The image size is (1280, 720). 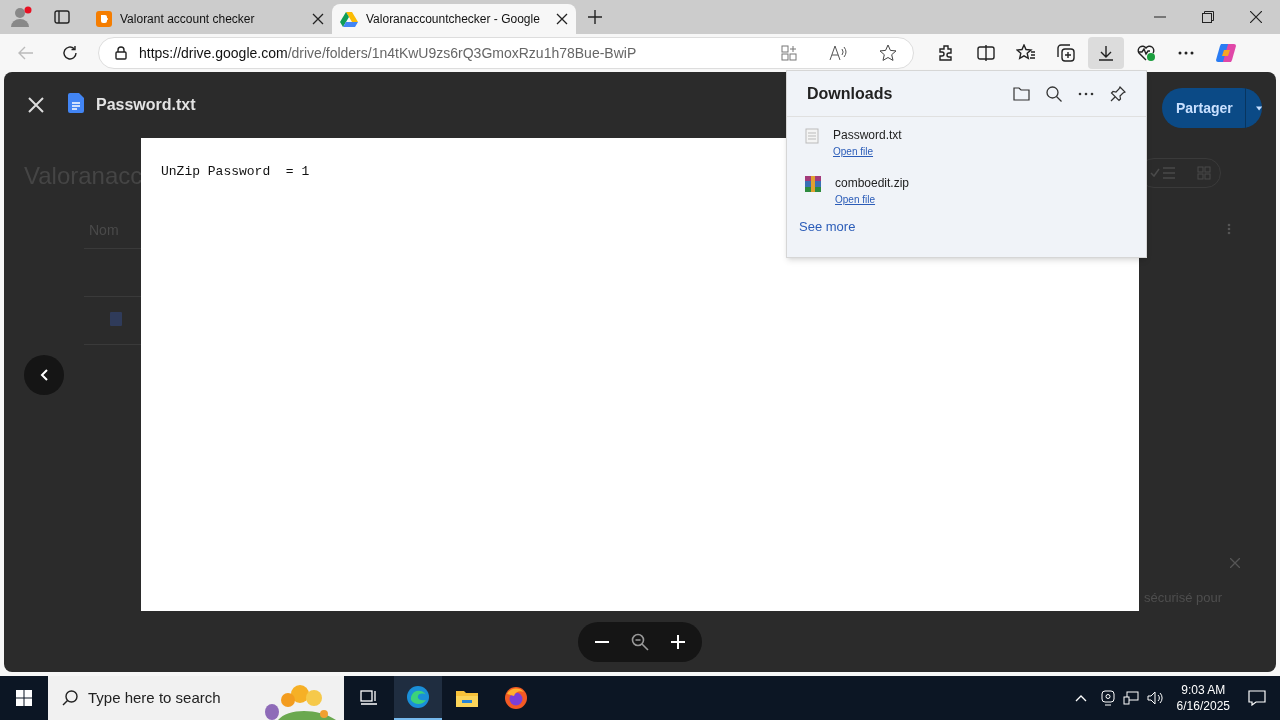 I want to click on caret-icon, so click(x=1258, y=108).